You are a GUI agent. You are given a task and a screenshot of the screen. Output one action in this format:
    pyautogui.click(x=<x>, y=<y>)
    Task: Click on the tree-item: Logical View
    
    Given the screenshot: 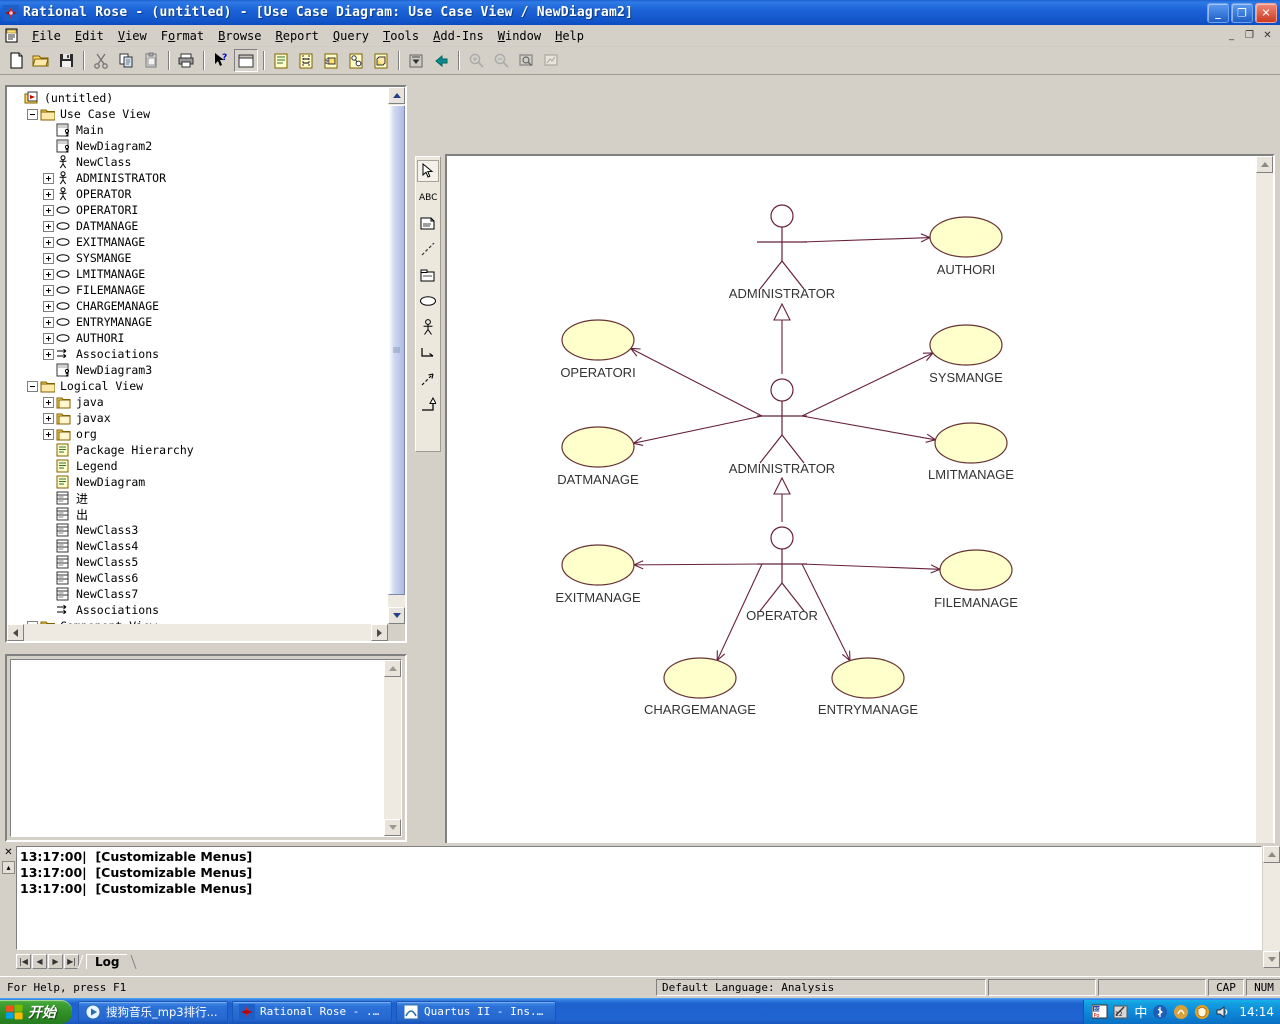 What is the action you would take?
    pyautogui.click(x=199, y=386)
    